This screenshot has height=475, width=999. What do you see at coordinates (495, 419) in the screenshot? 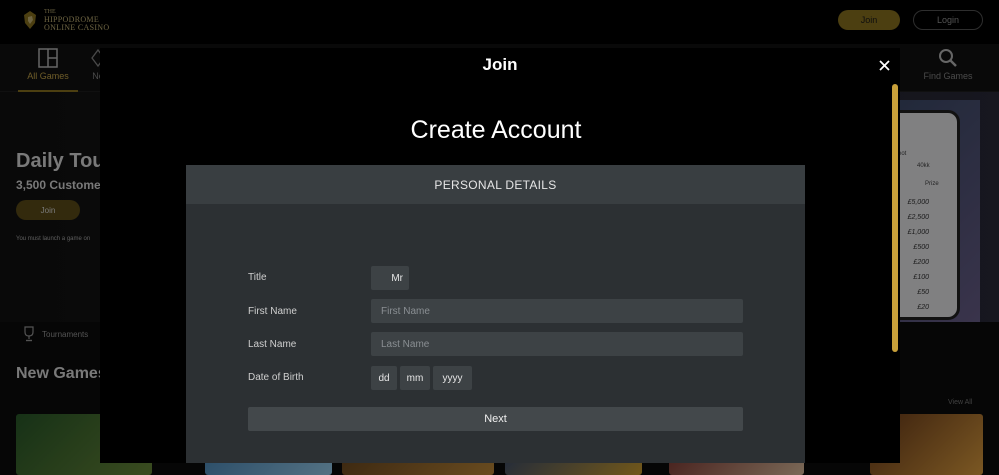
I see `next-button: Next` at bounding box center [495, 419].